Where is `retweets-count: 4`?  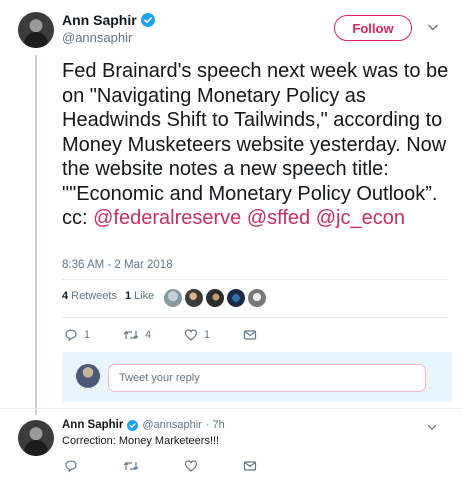
retweets-count: 4 is located at coordinates (65, 296).